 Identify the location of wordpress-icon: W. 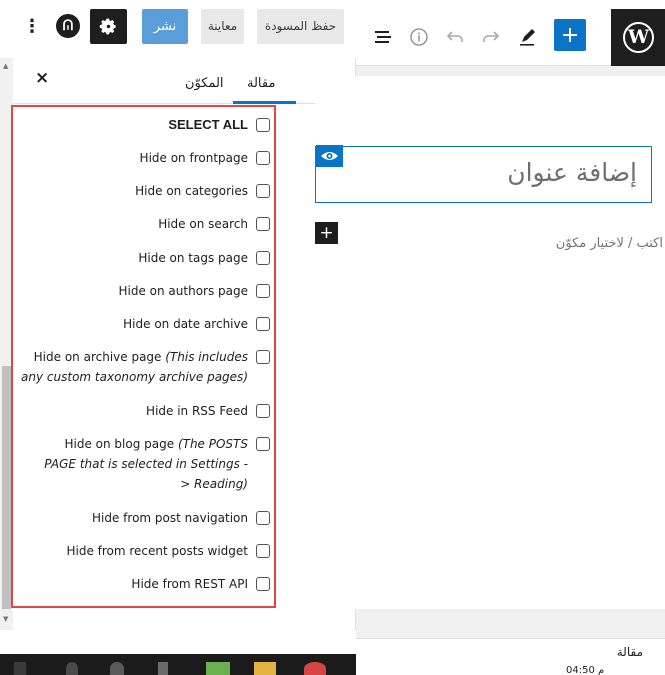
(638, 37).